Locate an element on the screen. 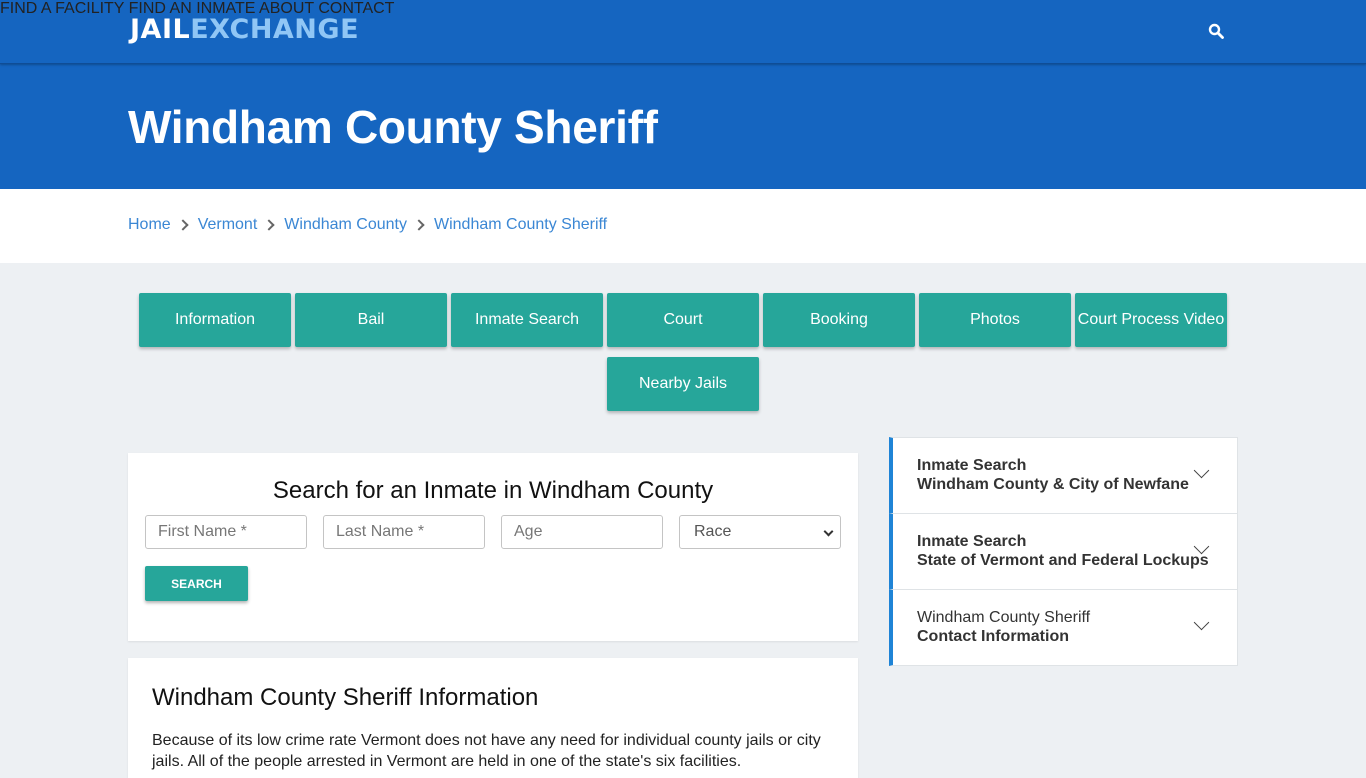  tab-bail: Bail is located at coordinates (371, 320).